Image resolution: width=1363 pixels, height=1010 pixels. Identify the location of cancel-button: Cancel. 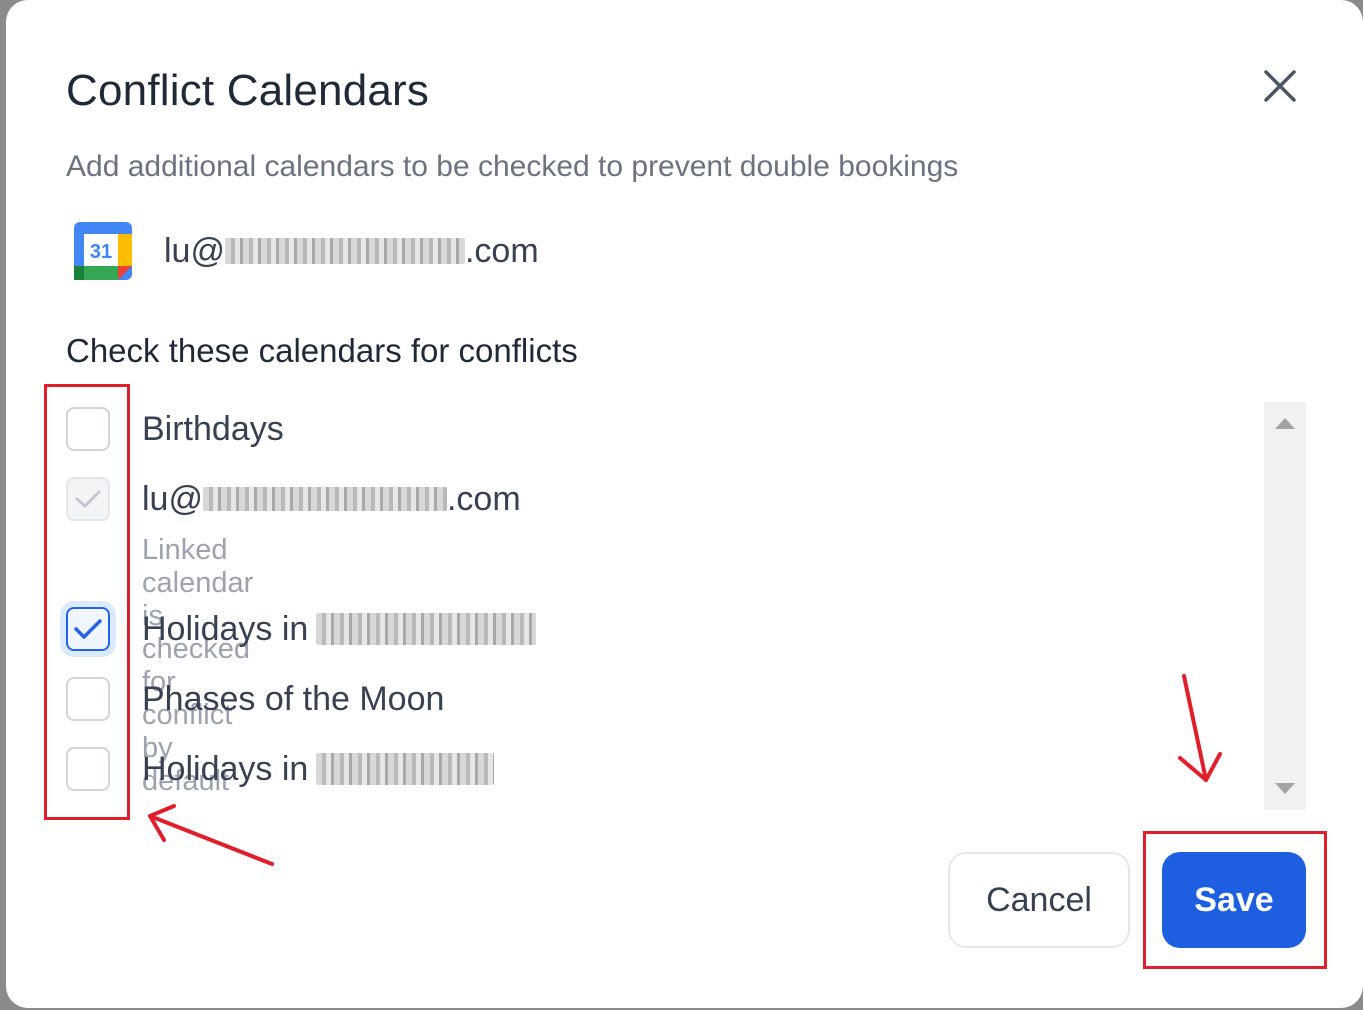
(1039, 900).